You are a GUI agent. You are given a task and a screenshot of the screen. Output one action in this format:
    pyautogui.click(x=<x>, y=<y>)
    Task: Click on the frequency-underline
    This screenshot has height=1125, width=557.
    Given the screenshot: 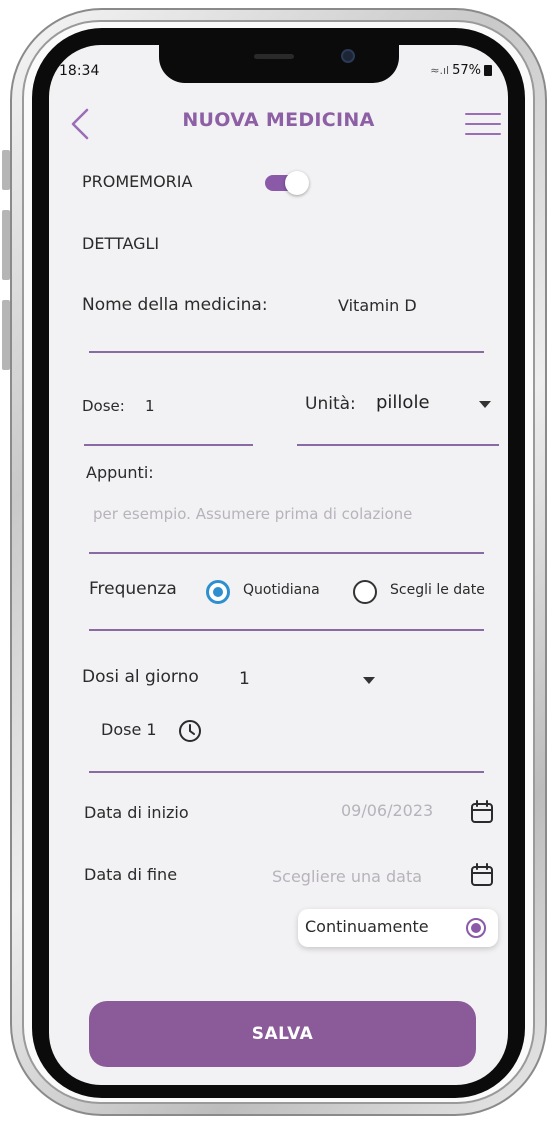 What is the action you would take?
    pyautogui.click(x=286, y=630)
    